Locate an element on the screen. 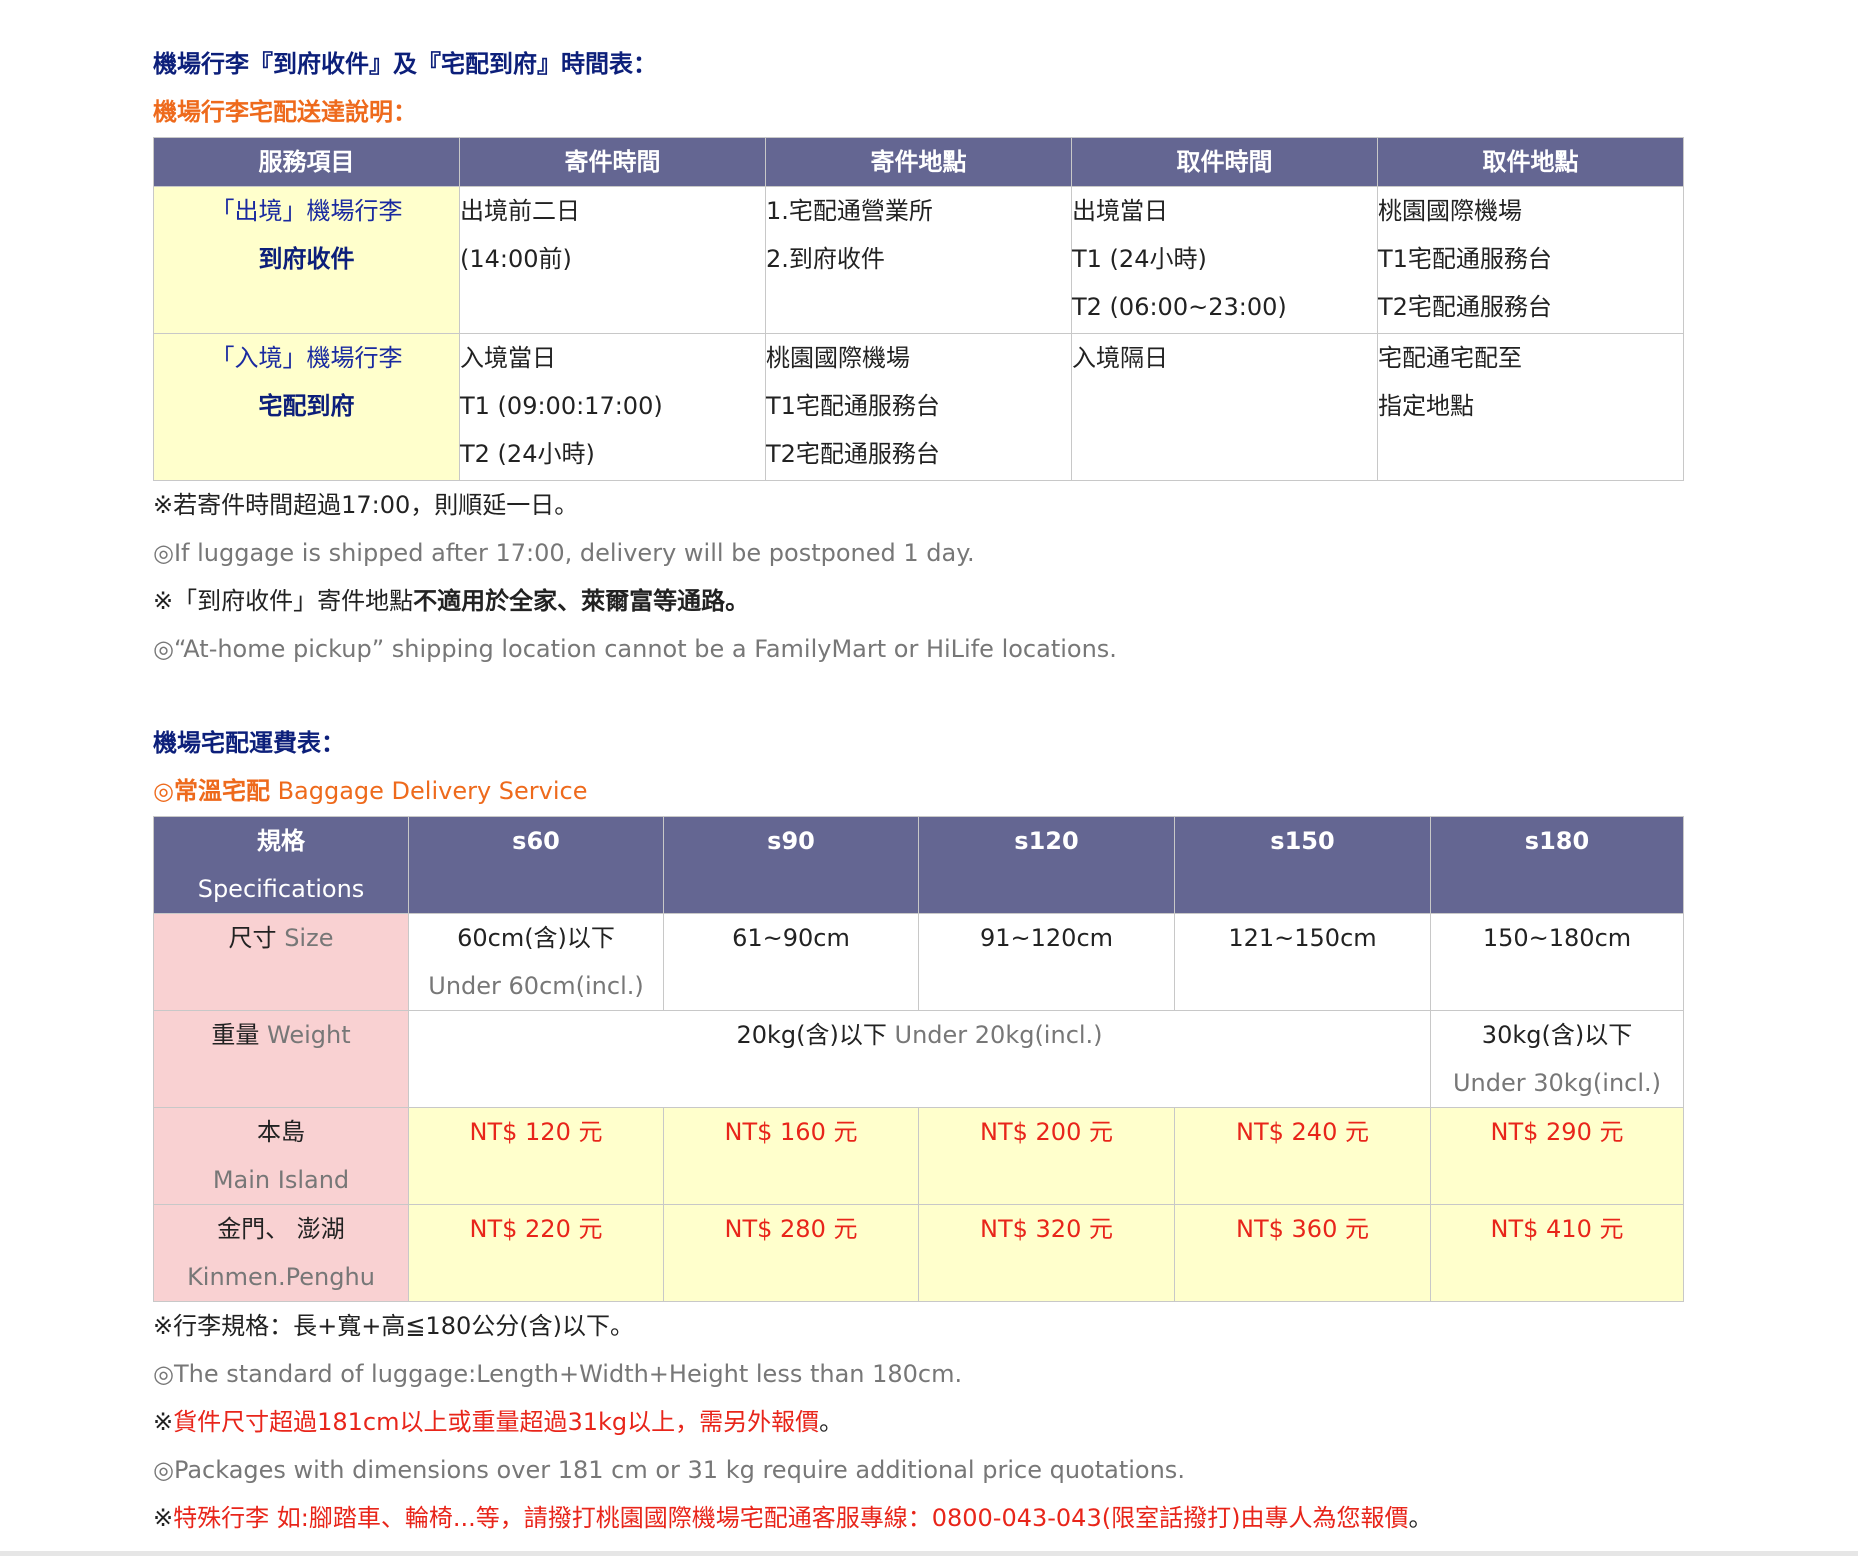 This screenshot has height=1556, width=1858. size-value-cell: 150~180cm is located at coordinates (1557, 962).